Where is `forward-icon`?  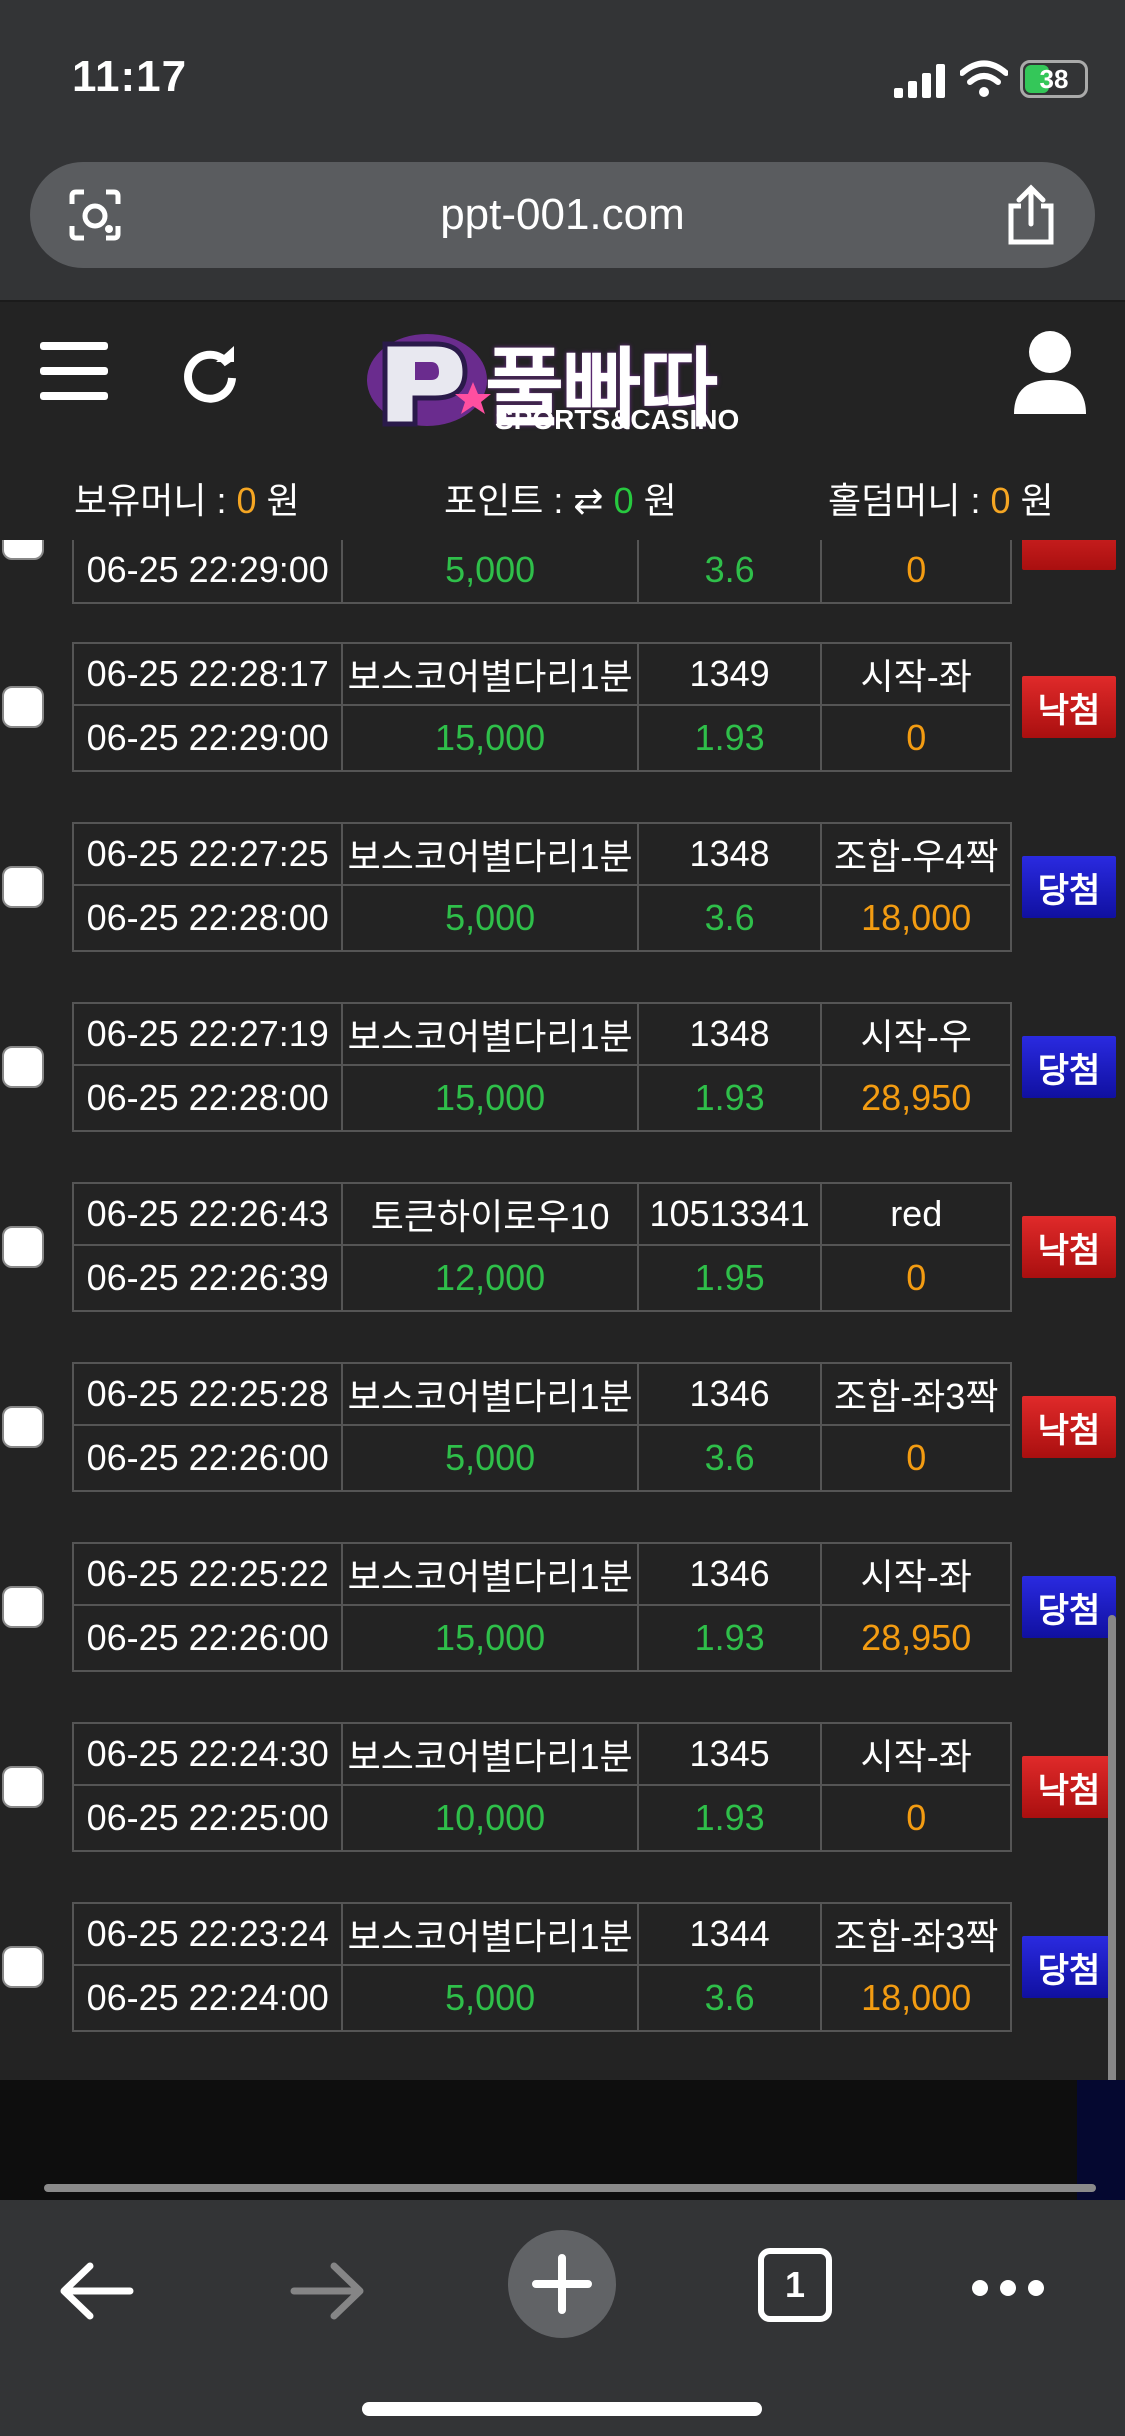 forward-icon is located at coordinates (328, 2291).